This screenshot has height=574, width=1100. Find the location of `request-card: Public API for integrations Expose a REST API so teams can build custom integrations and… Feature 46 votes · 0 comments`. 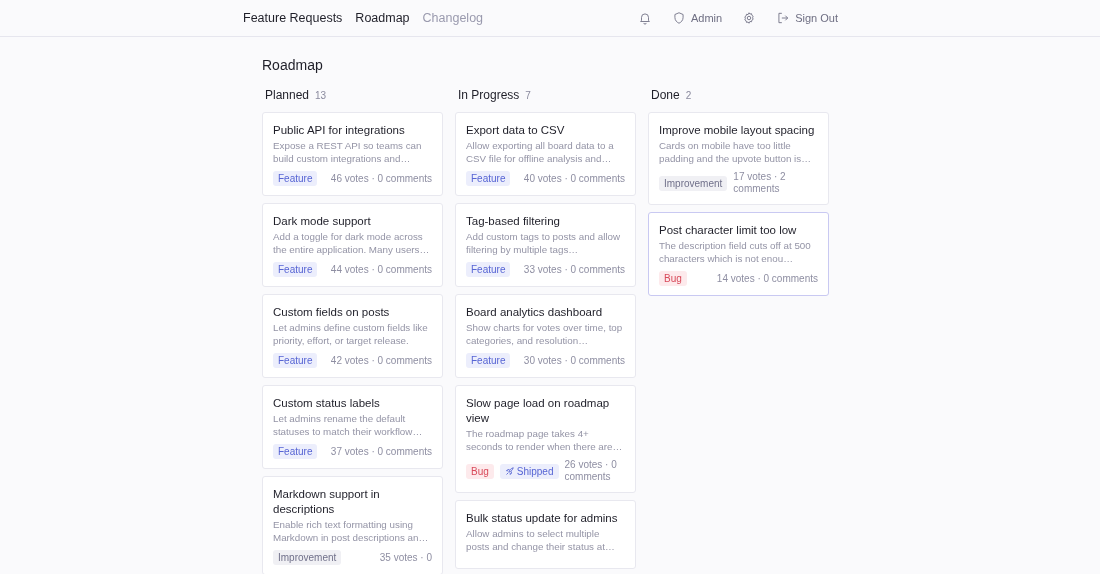

request-card: Public API for integrations Expose a REST API so teams can build custom integrations and… Feature 46 votes · 0 comments is located at coordinates (352, 154).